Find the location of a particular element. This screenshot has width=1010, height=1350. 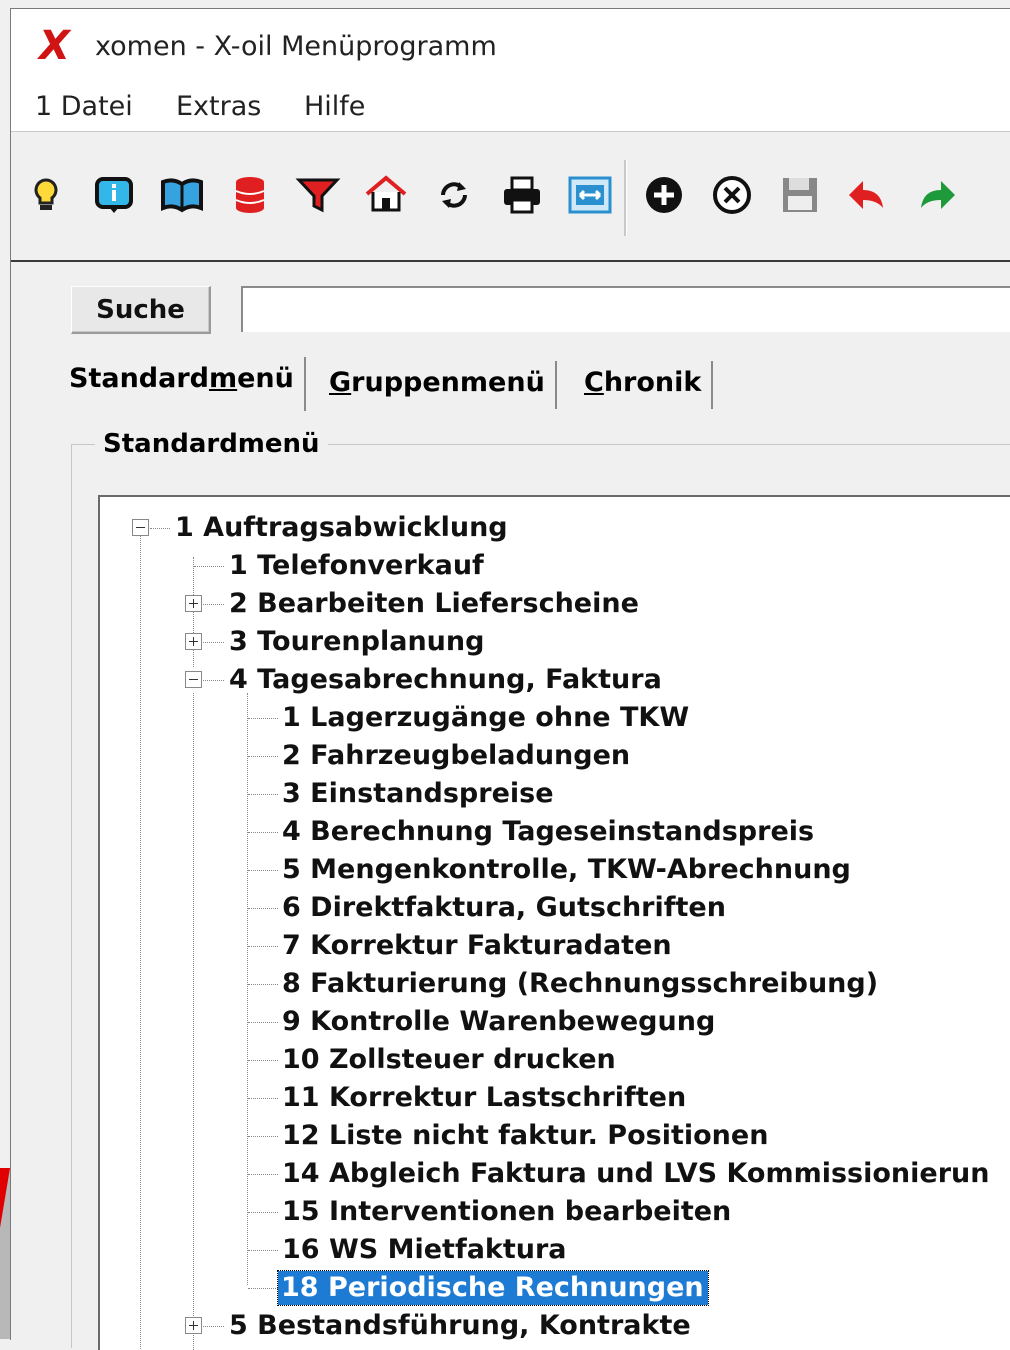

tree-node-zollsteuer: 10 Zollsteuer drucken is located at coordinates (449, 1060).